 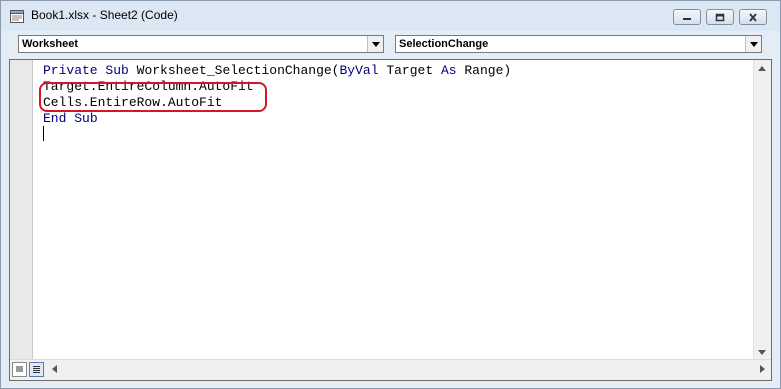 What do you see at coordinates (36, 369) in the screenshot?
I see `full-module-view-icon` at bounding box center [36, 369].